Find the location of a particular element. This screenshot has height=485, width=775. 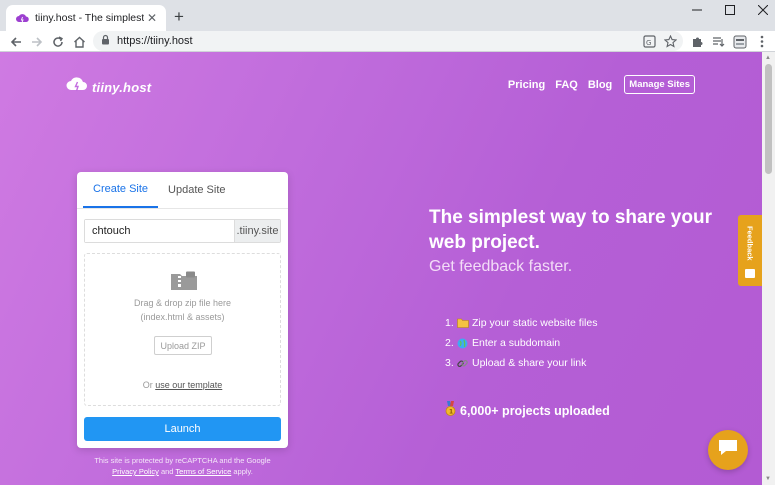

chat-widget-button is located at coordinates (728, 450).